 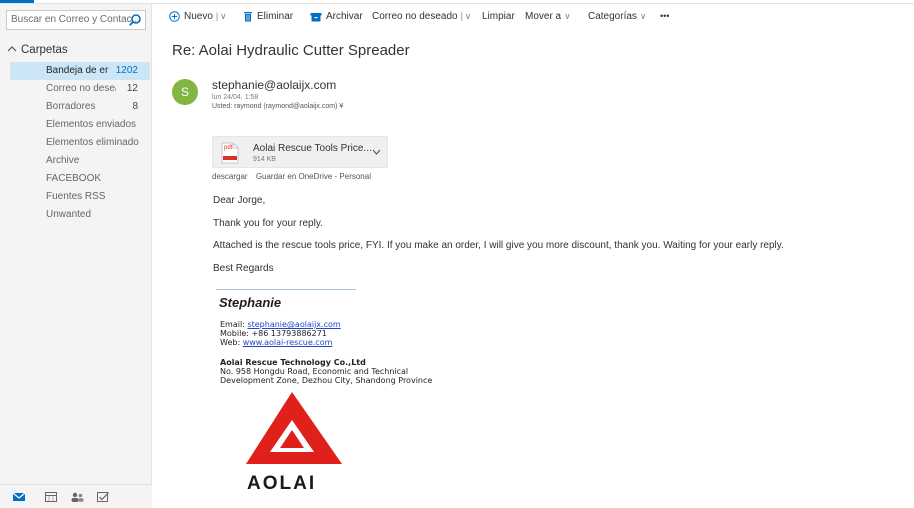 What do you see at coordinates (275, 16) in the screenshot?
I see `delete-label: Eliminar` at bounding box center [275, 16].